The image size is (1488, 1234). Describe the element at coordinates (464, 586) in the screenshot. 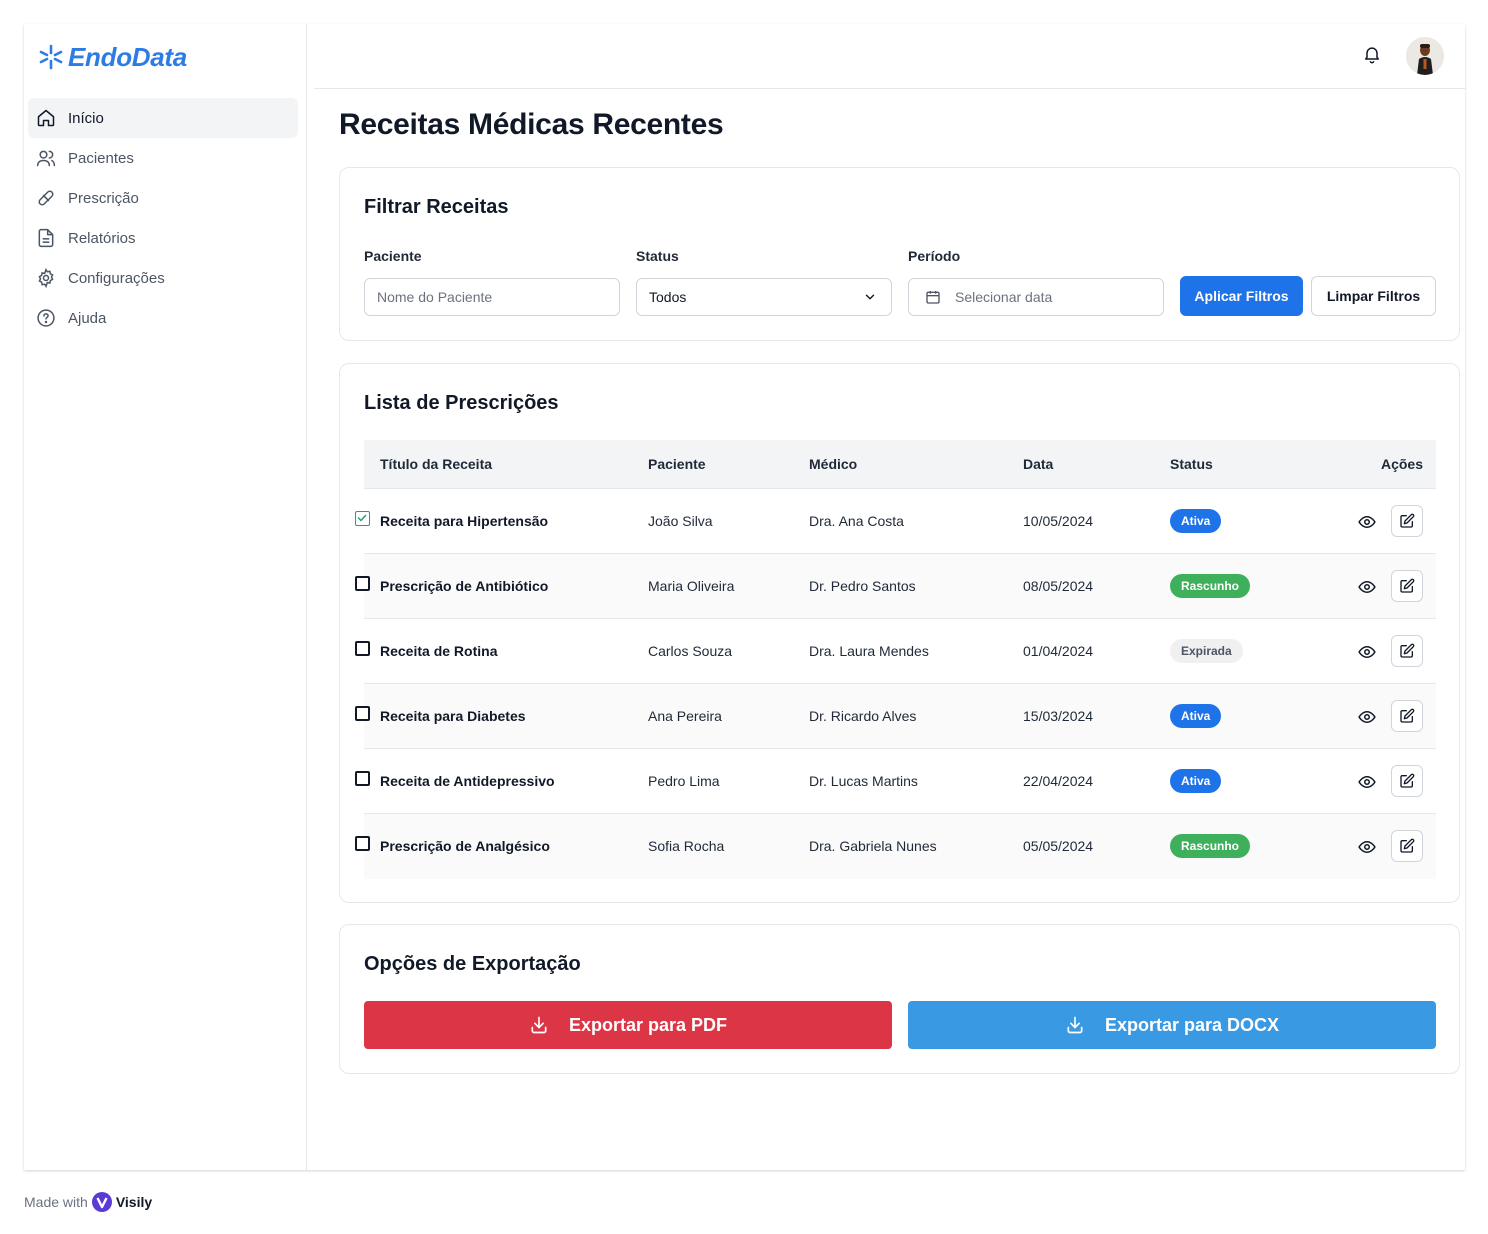

I see `prescription-title: Prescrição de Antibiótico` at that location.